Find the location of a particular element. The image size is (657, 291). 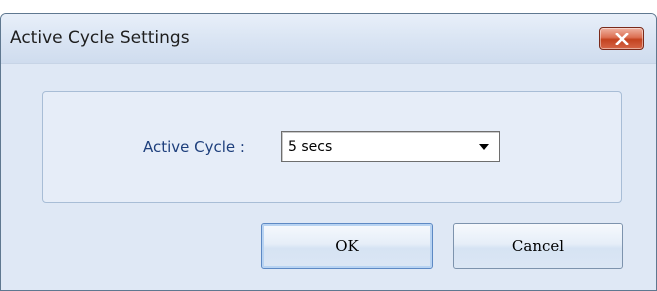

active-cycle-label: Active Cycle : is located at coordinates (194, 147).